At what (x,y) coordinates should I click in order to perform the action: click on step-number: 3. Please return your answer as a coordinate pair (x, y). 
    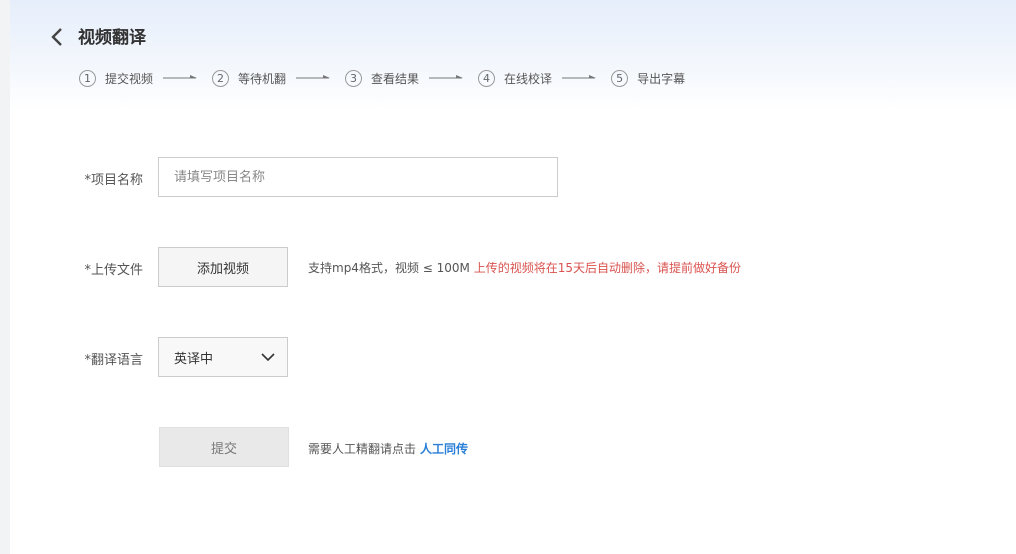
    Looking at the image, I should click on (354, 78).